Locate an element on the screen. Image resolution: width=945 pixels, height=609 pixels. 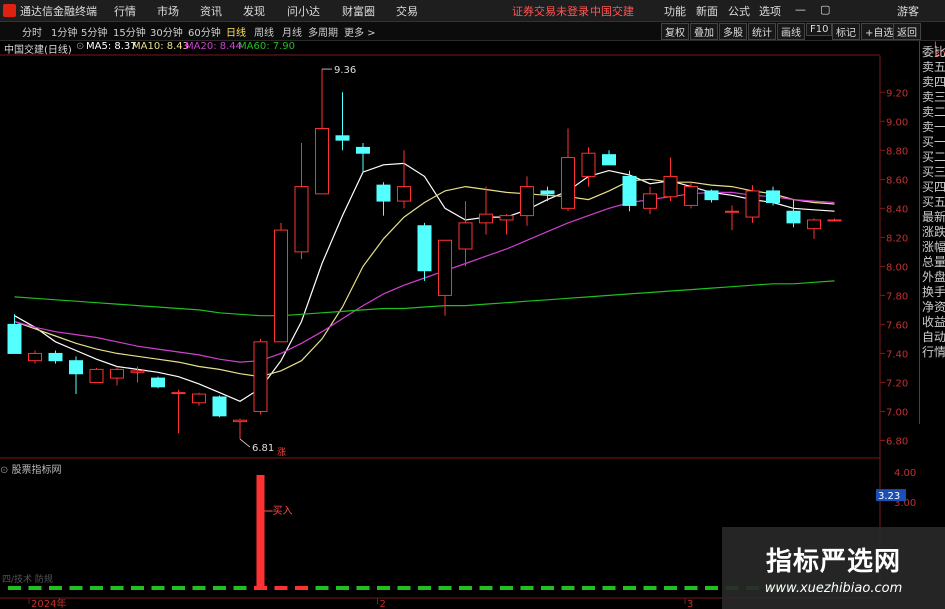
quote-field-label: 涨跌 is located at coordinates (933, 232).